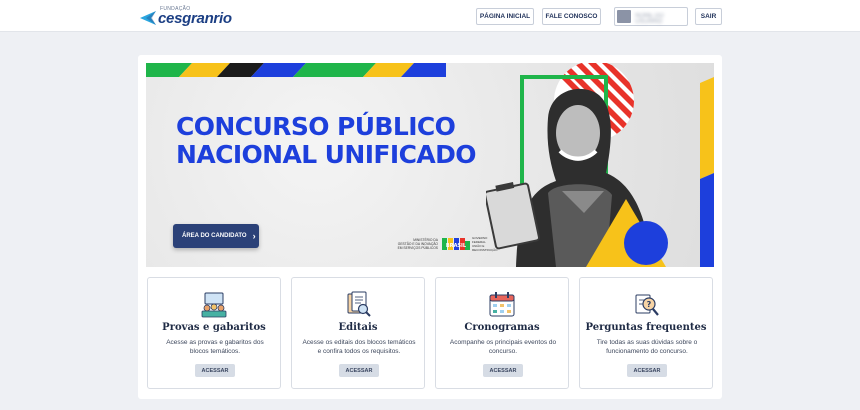 This screenshot has width=860, height=410. I want to click on access-tests-button: ACESSAR, so click(215, 370).